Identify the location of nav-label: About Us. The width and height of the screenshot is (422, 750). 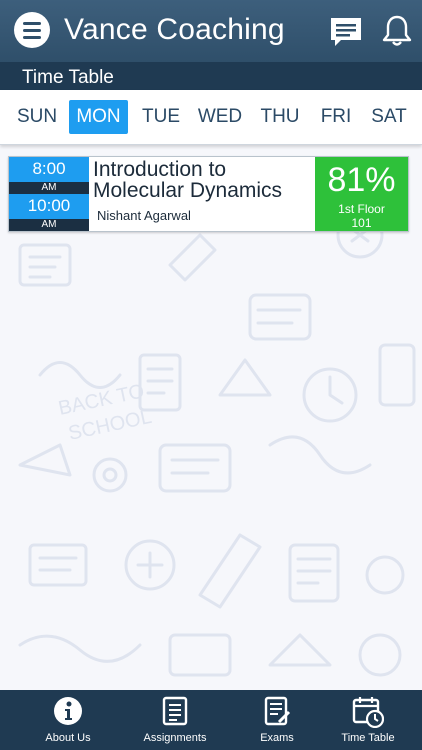
(68, 738).